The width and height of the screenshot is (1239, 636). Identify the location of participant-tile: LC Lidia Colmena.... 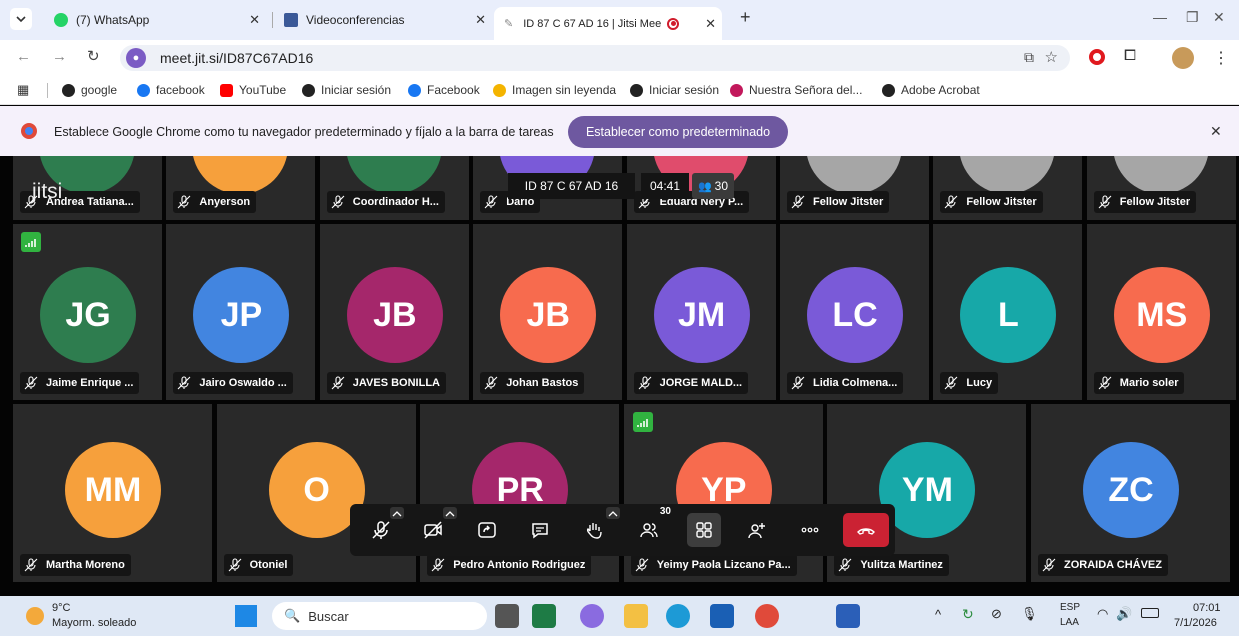
(854, 312).